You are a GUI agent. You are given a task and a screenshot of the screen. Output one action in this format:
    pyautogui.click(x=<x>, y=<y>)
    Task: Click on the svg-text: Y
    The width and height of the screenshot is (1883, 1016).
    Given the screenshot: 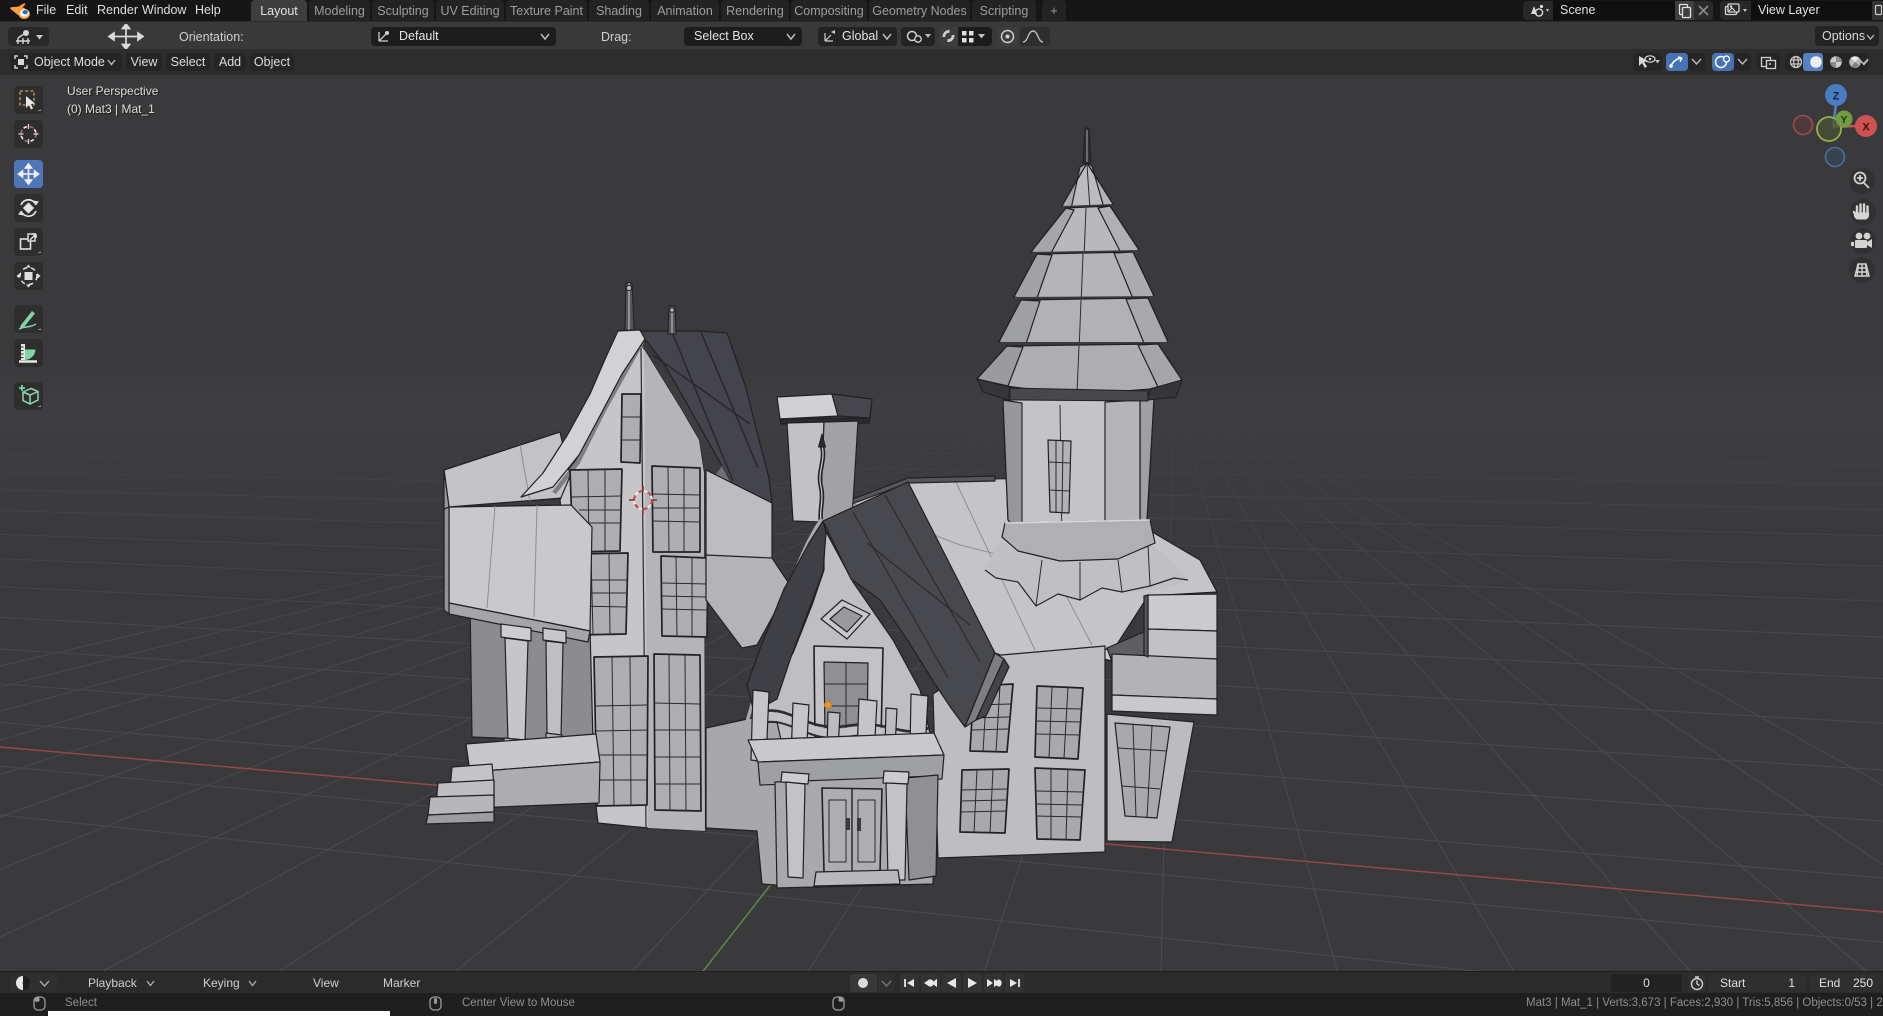 What is the action you would take?
    pyautogui.click(x=1844, y=120)
    